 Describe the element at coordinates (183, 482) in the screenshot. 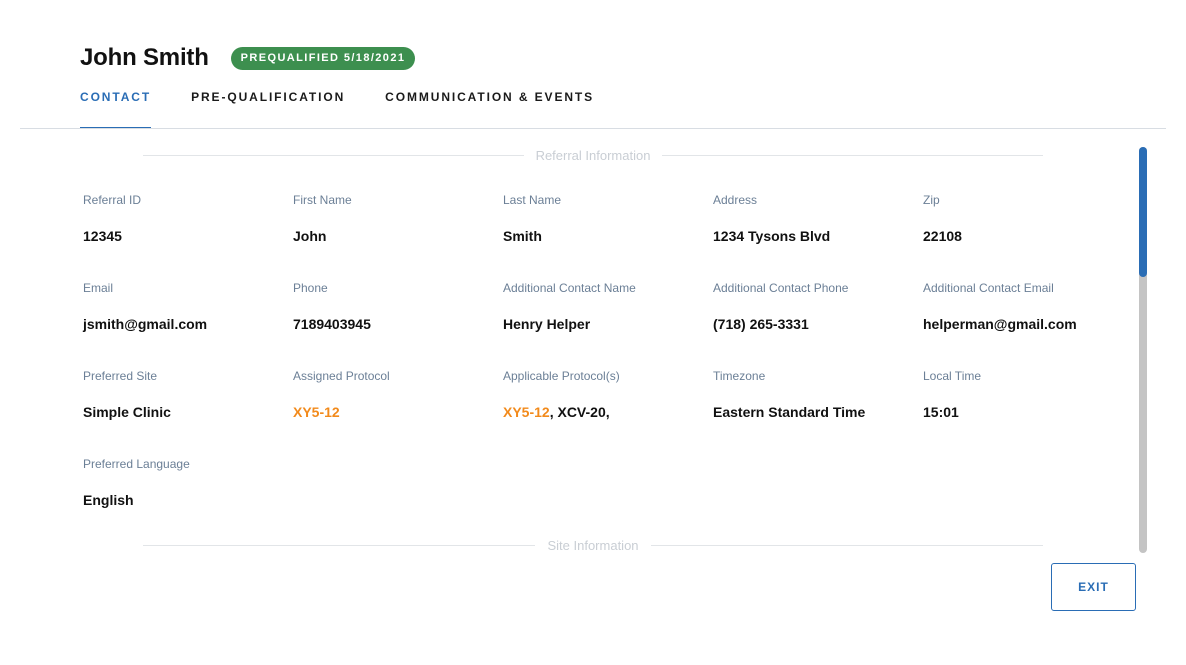

I see `field-preferred-language: Preferred Language English` at that location.